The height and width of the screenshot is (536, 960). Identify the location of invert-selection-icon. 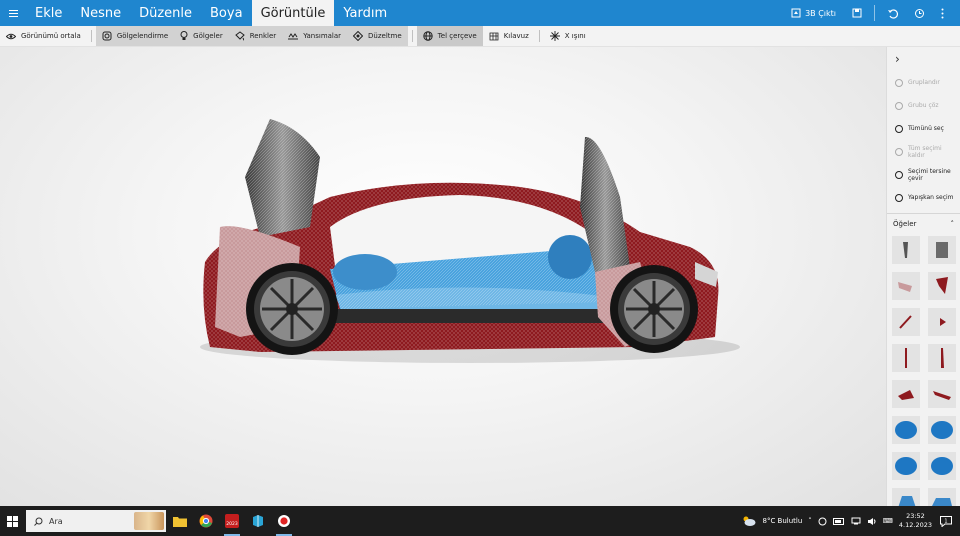
(899, 174).